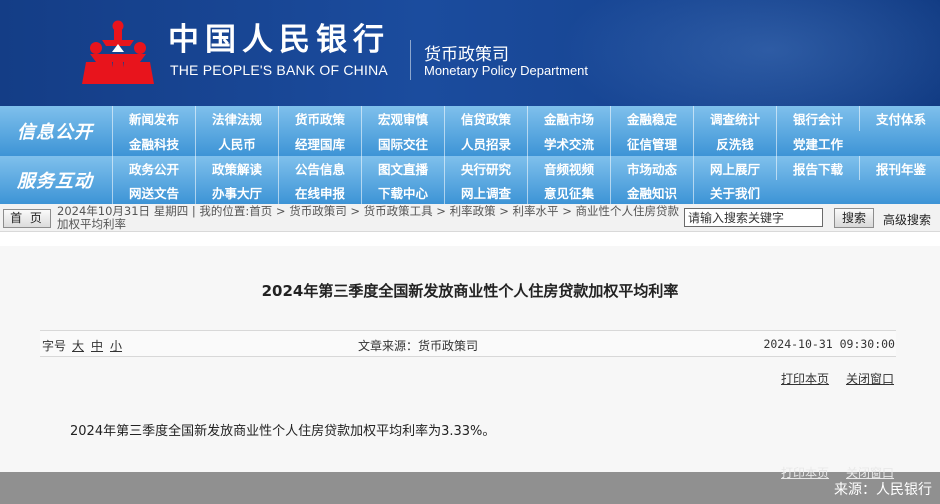 This screenshot has height=504, width=940. What do you see at coordinates (402, 168) in the screenshot?
I see `nav-item-live-broadcast: 图文直播` at bounding box center [402, 168].